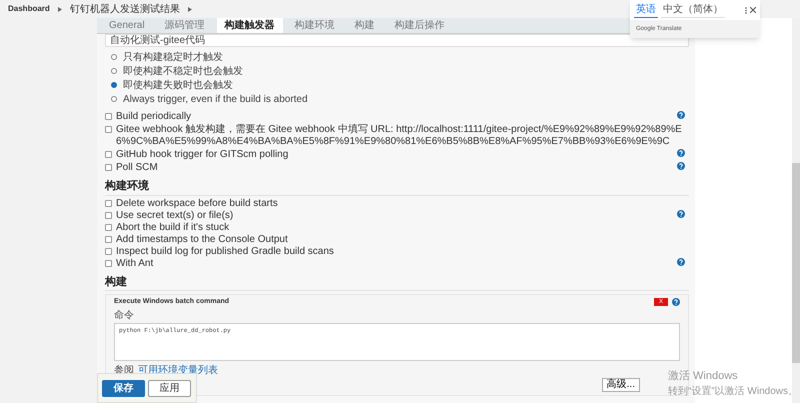  I want to click on language-tab: 英语, so click(646, 10).